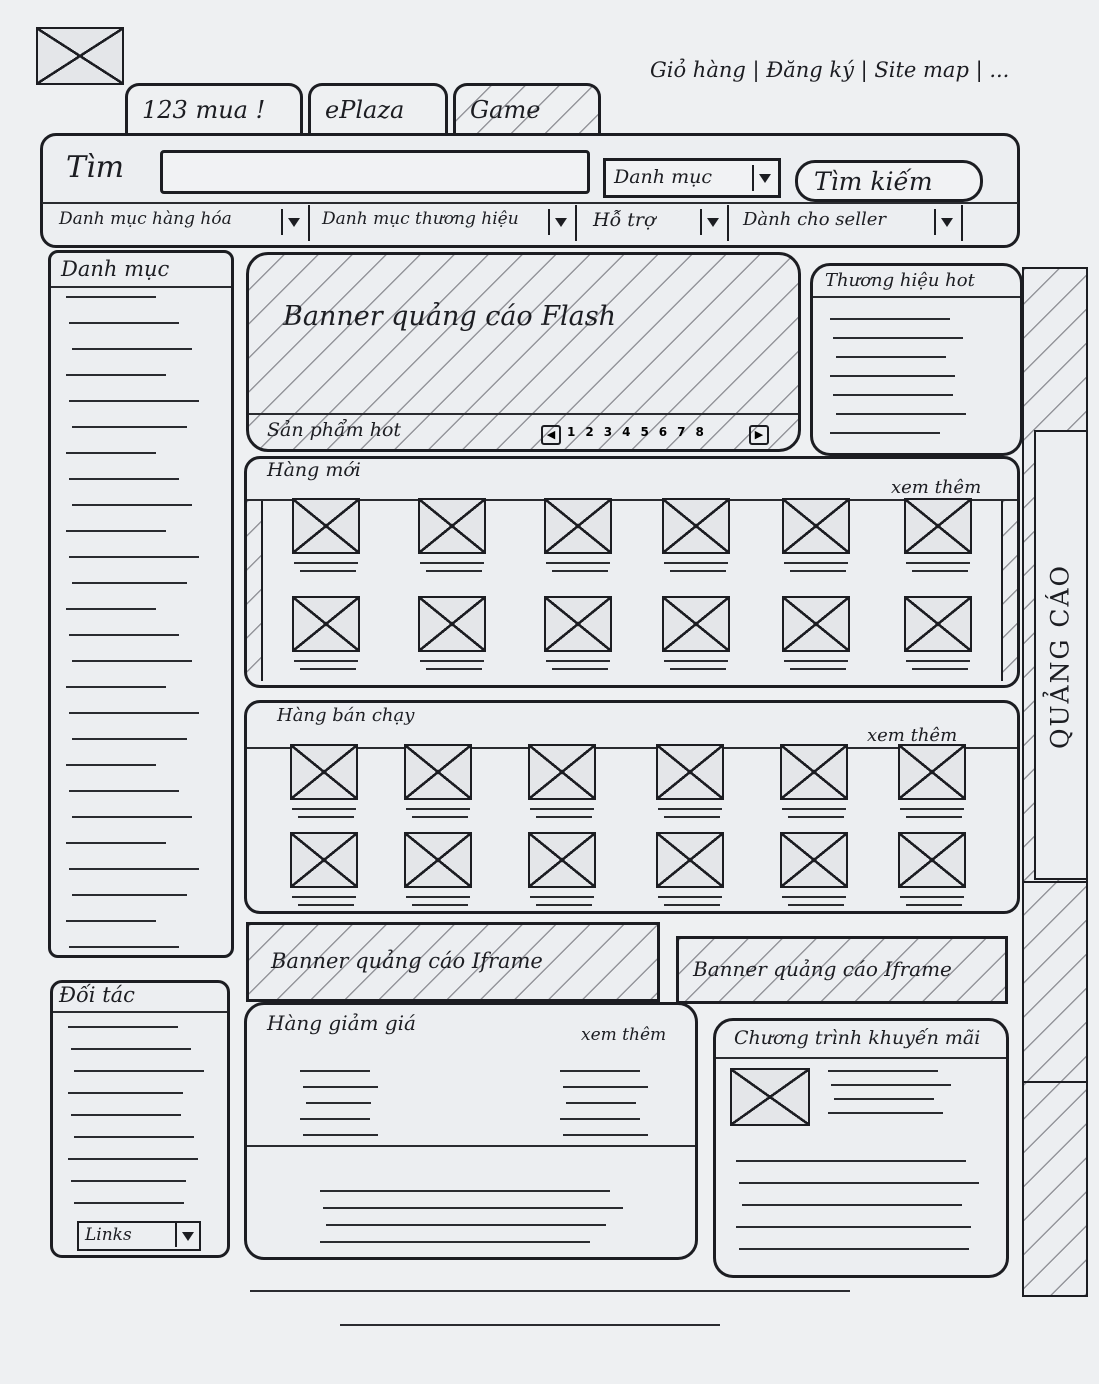 This screenshot has width=1099, height=1384. I want to click on best-sellers-more-link: xem thêm, so click(912, 735).